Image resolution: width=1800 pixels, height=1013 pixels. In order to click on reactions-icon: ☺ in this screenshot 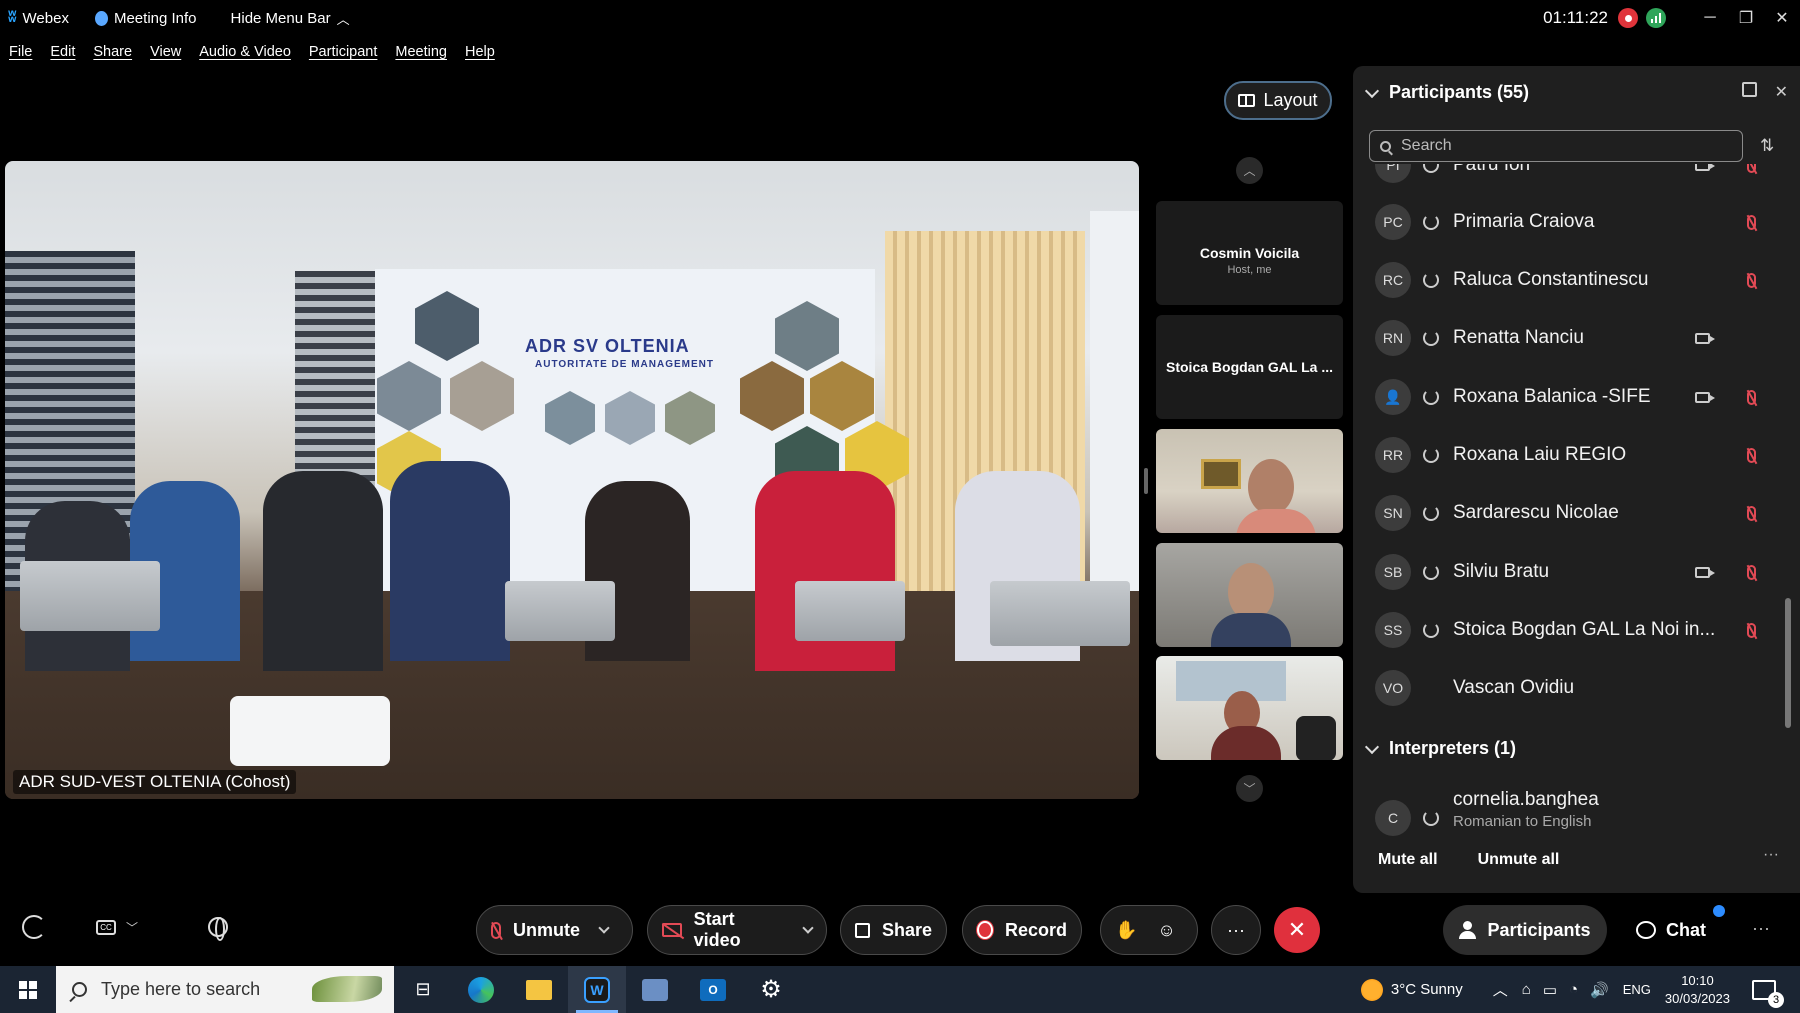, I will do `click(1166, 930)`.